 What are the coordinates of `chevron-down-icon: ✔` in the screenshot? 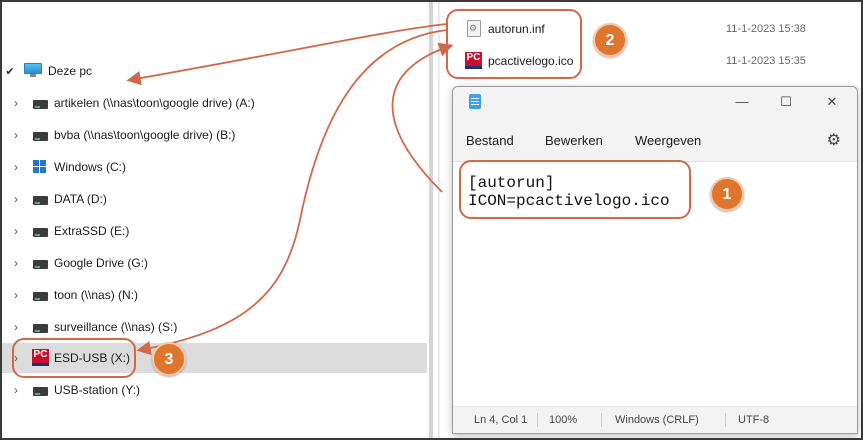 It's located at (10, 71).